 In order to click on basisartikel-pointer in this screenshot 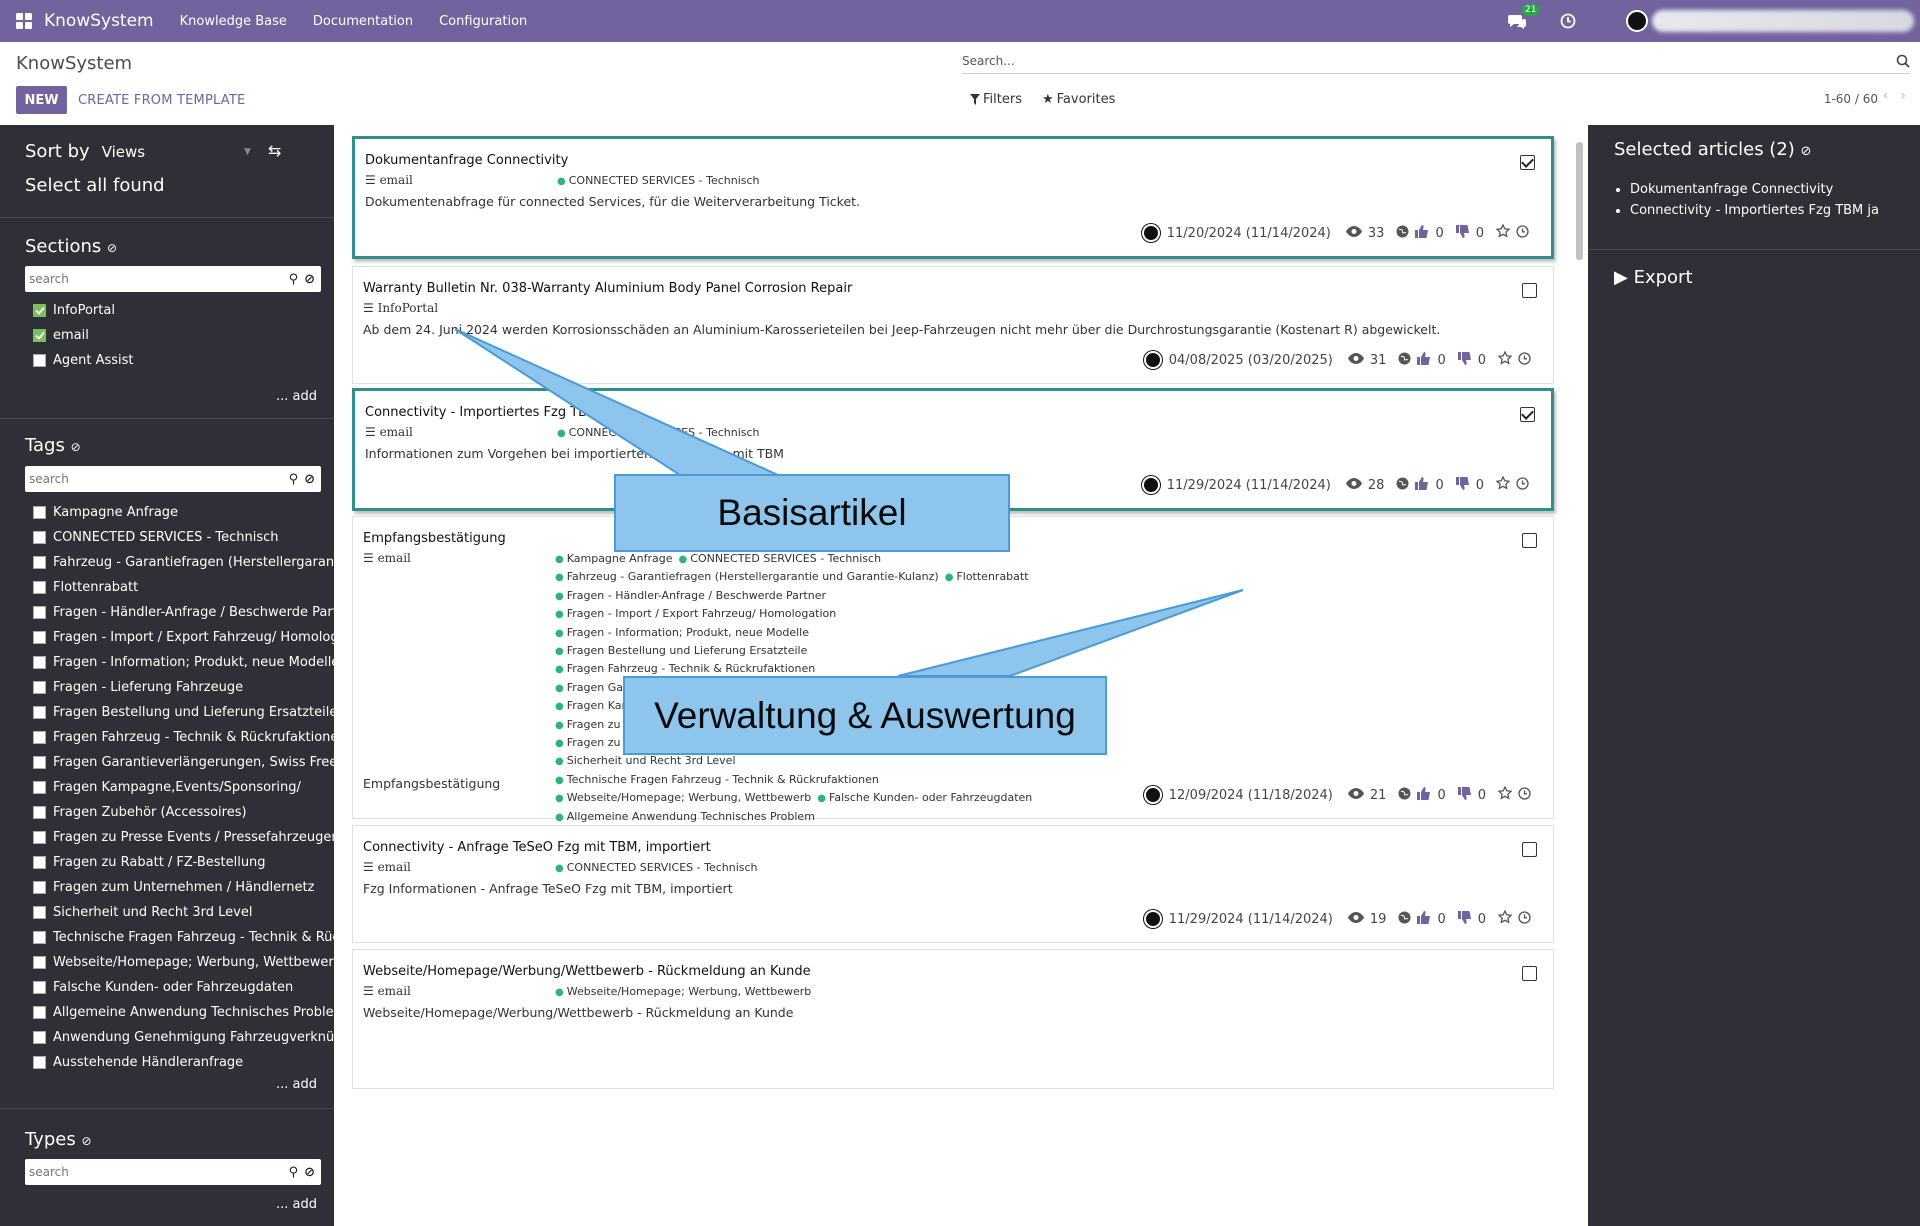, I will do `click(616, 402)`.